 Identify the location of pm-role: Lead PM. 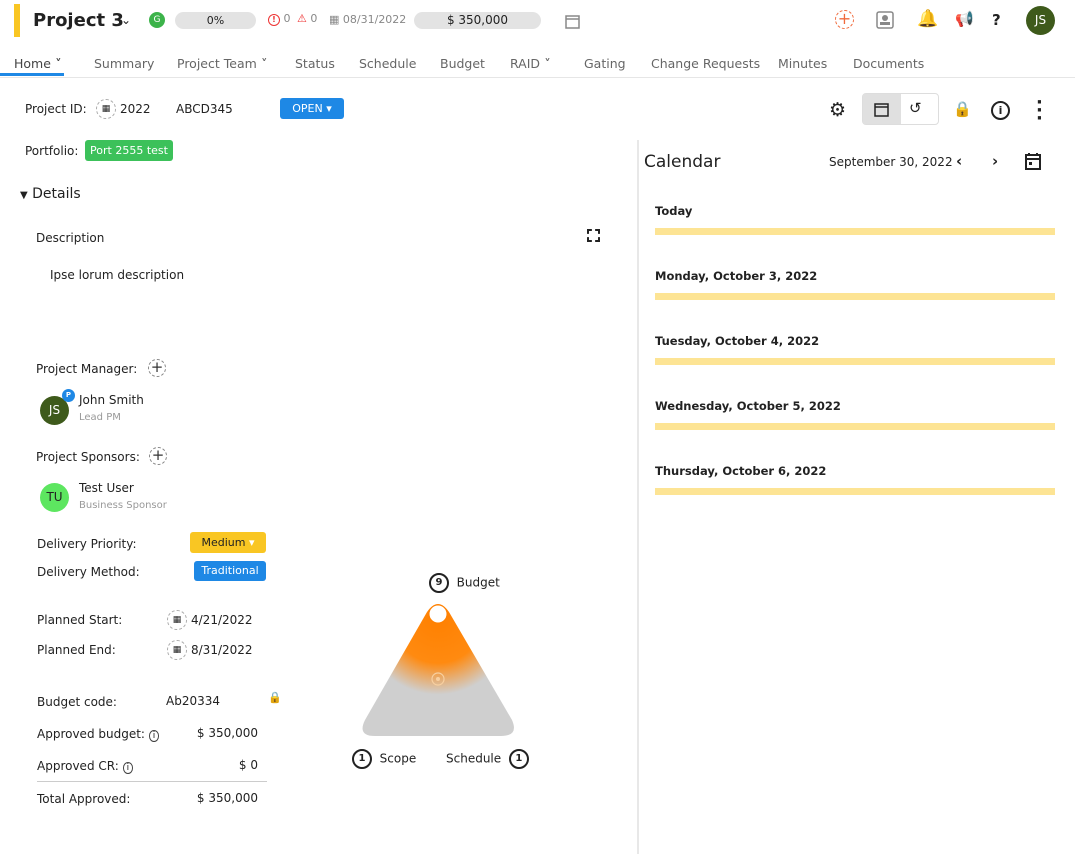
(100, 417).